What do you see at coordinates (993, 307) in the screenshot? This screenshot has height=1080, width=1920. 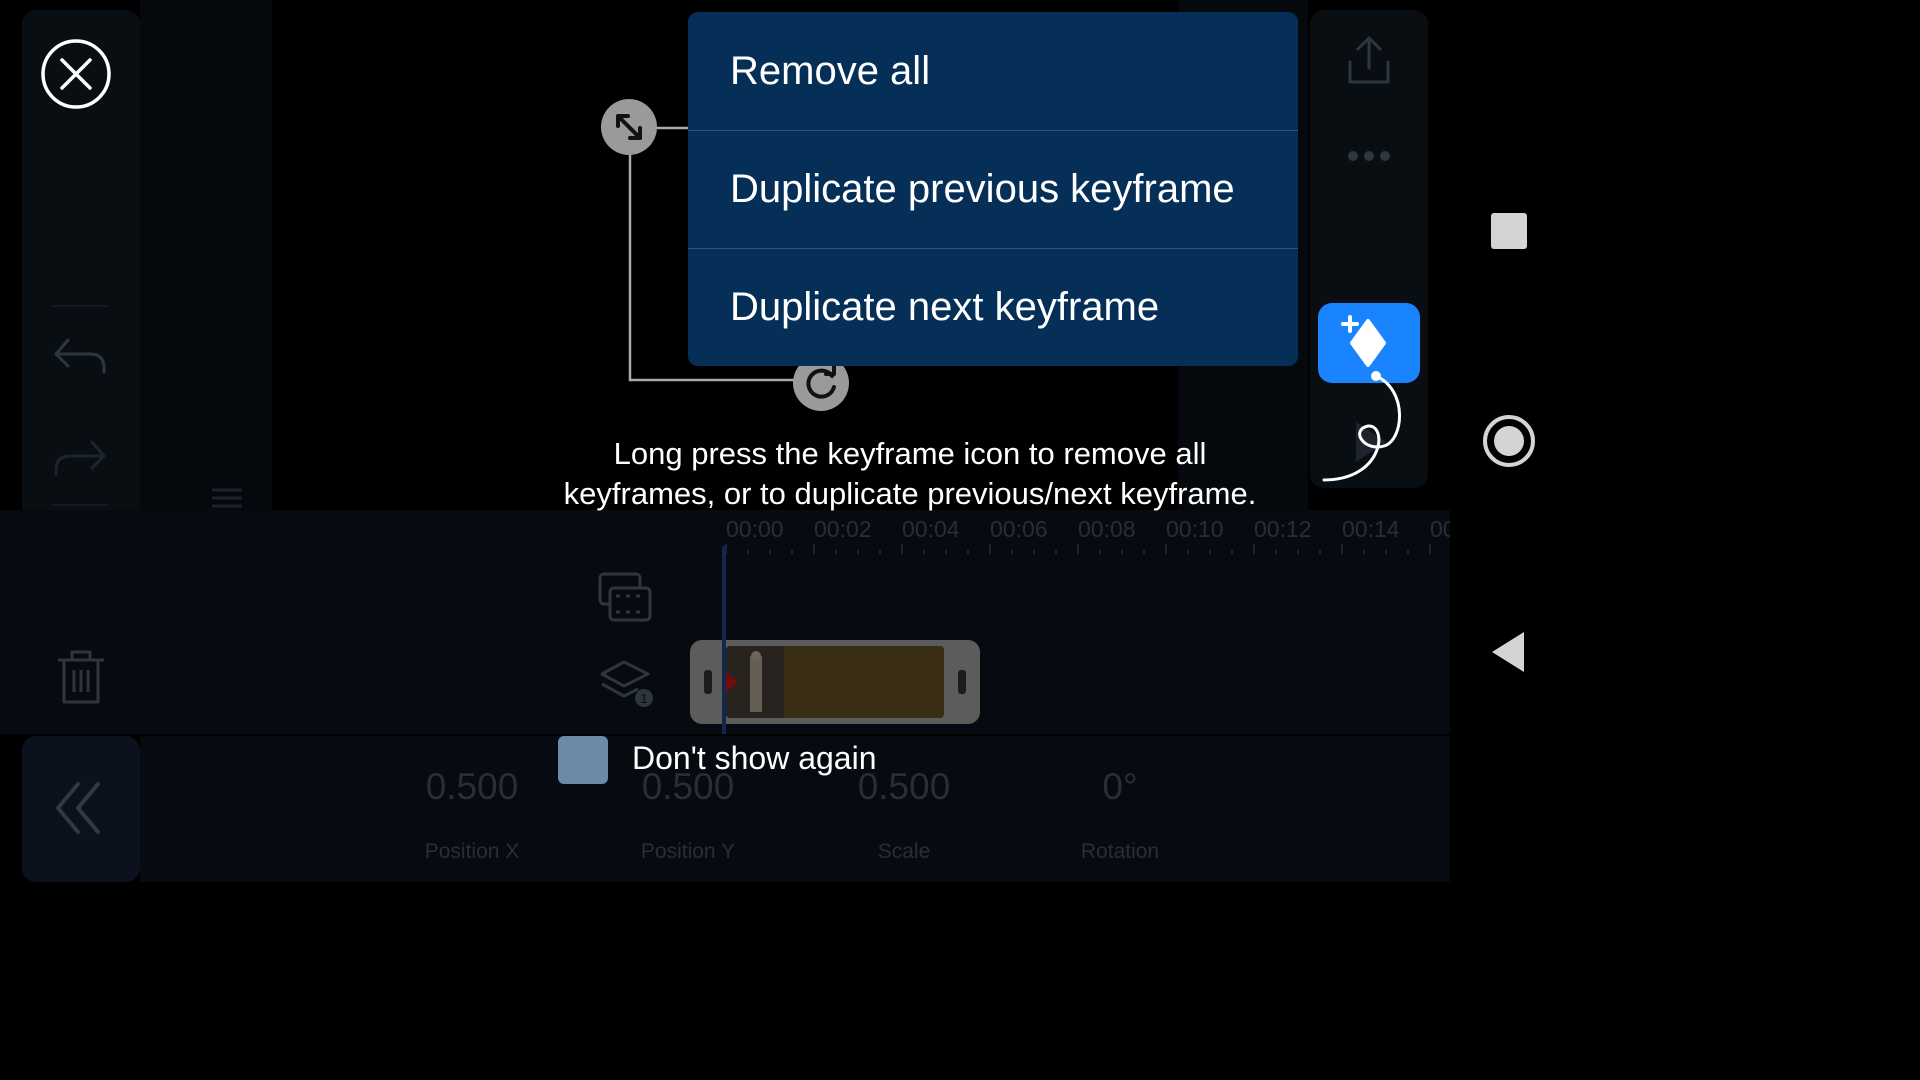 I see `menu-item-duplicate-next: Duplicate next keyframe` at bounding box center [993, 307].